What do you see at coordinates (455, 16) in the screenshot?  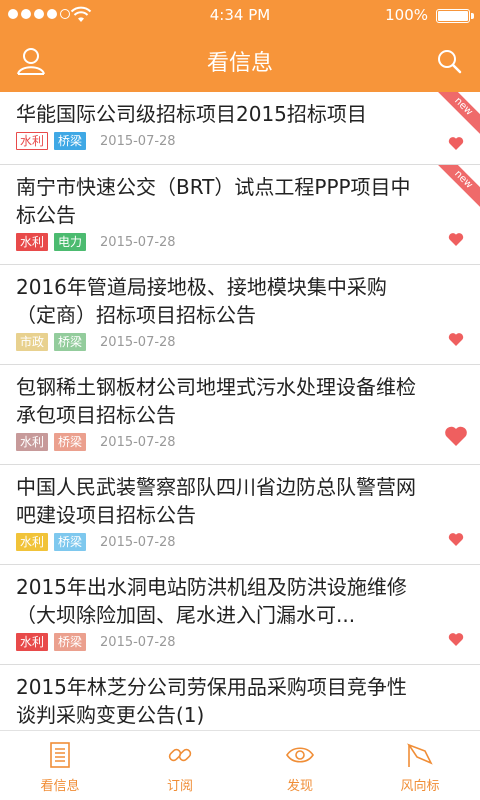 I see `battery-icon` at bounding box center [455, 16].